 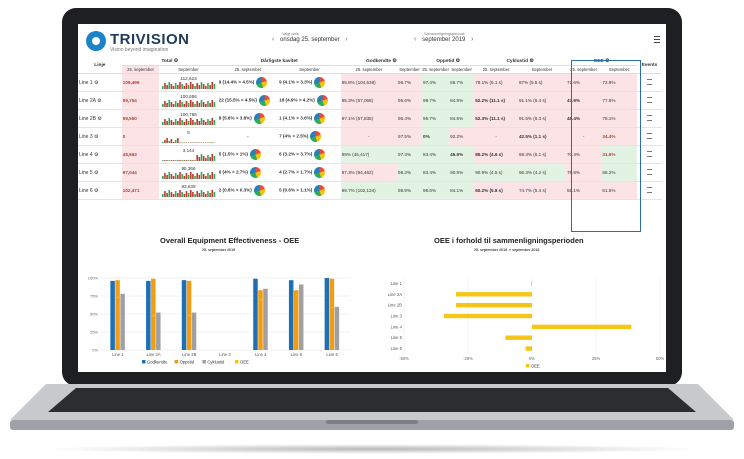 What do you see at coordinates (541, 82) in the screenshot?
I see `table-cell-cyc-month: 87% (5.5 s)` at bounding box center [541, 82].